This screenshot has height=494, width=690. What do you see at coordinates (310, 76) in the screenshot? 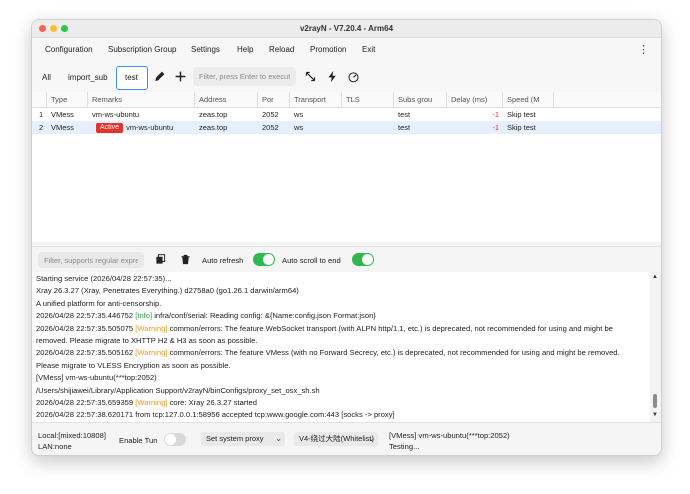
I see `expand-icon` at bounding box center [310, 76].